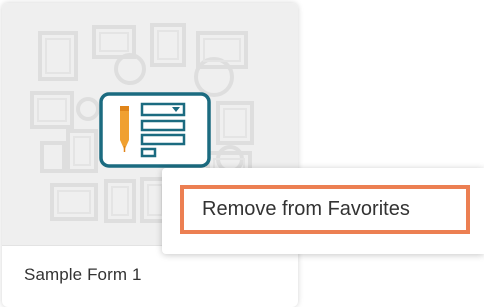  What do you see at coordinates (306, 209) in the screenshot?
I see `menu-item-label: Remove from Favorites` at bounding box center [306, 209].